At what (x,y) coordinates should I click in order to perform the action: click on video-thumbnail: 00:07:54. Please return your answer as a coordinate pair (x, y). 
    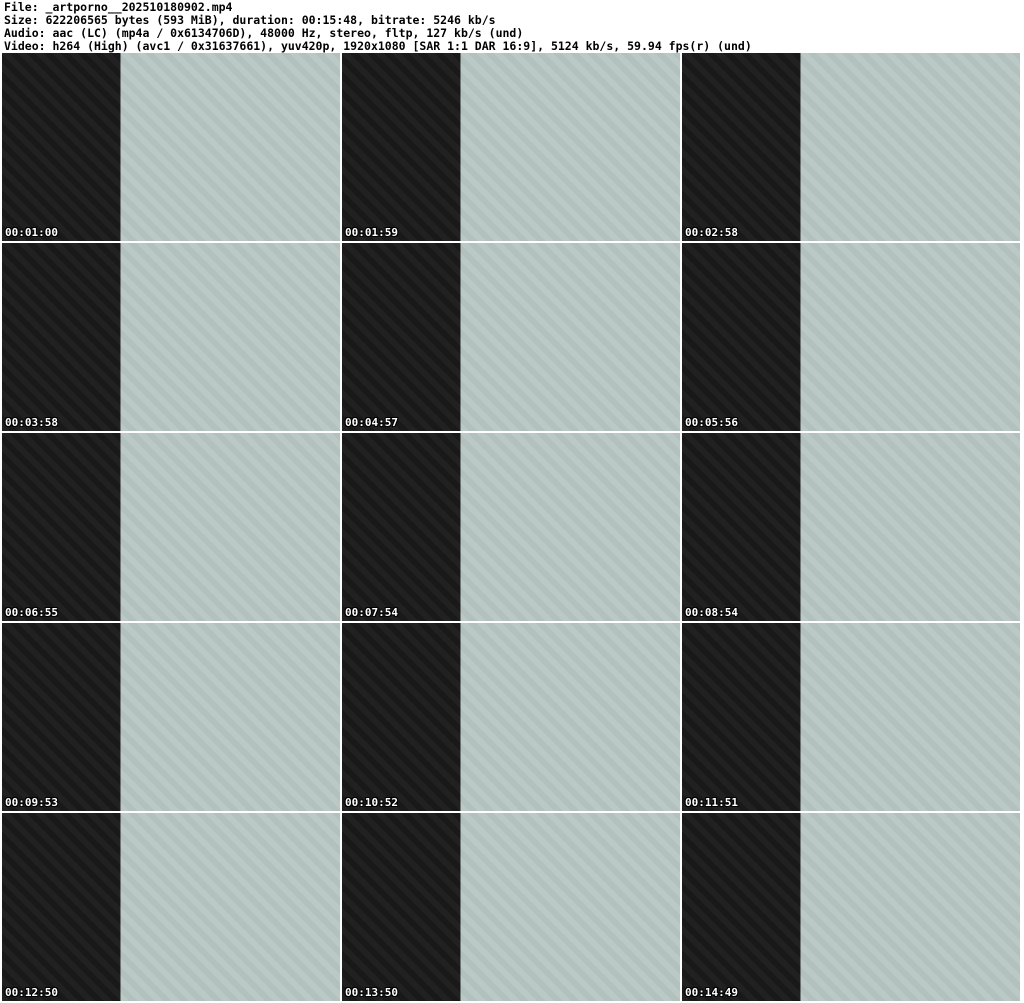
    Looking at the image, I should click on (511, 527).